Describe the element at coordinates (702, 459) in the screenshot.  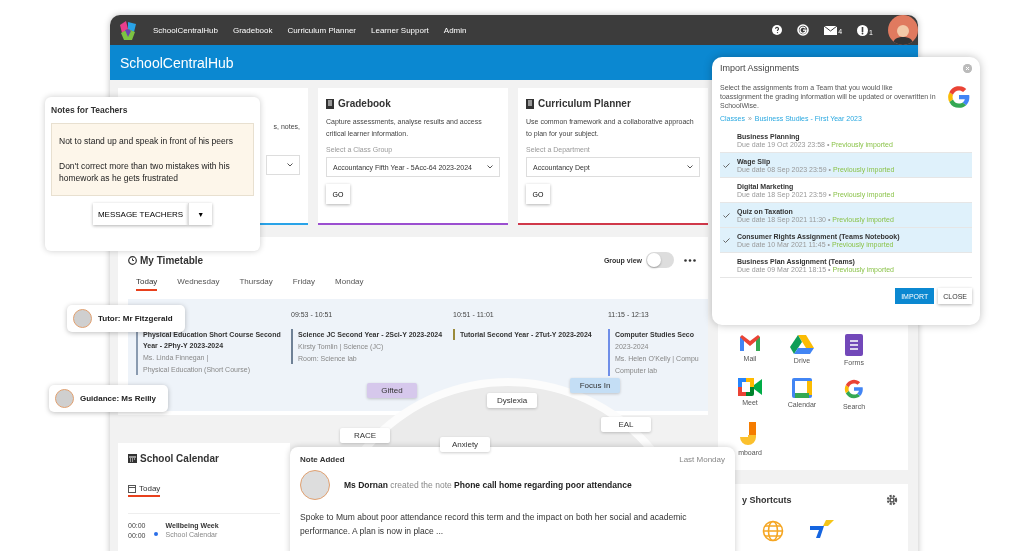
I see `note-time: Last Monday` at that location.